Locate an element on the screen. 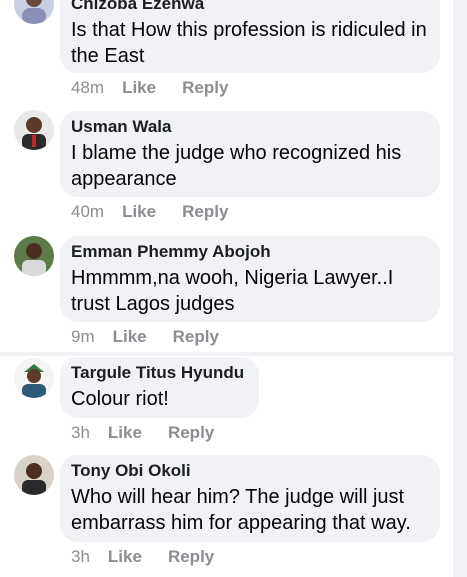  comment-timestamp: 40m is located at coordinates (87, 212).